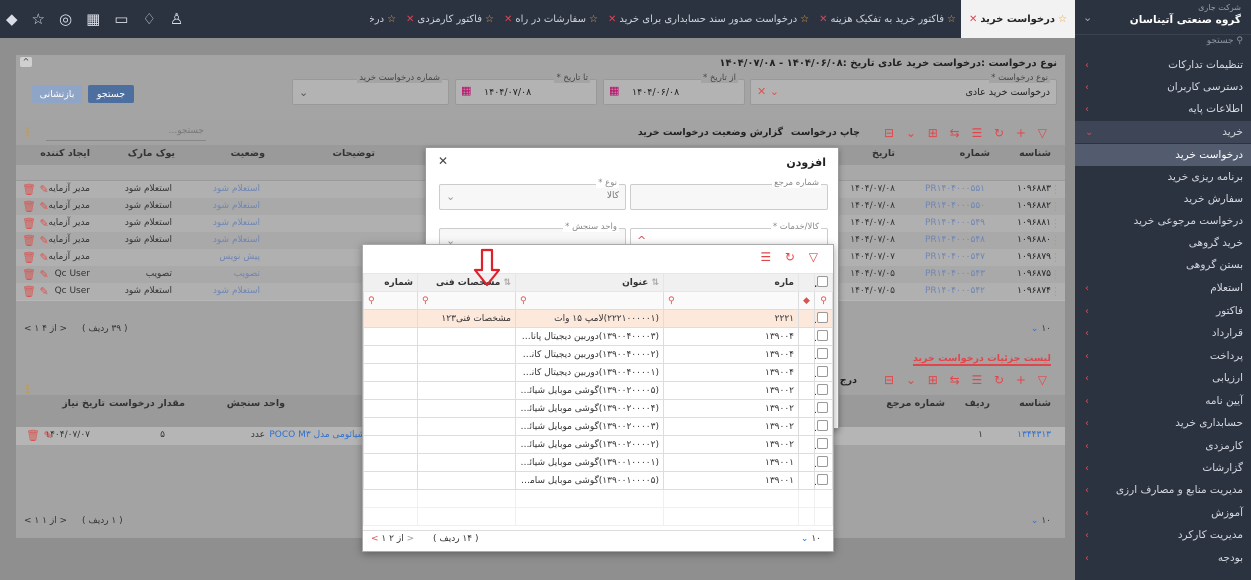  What do you see at coordinates (1163, 288) in the screenshot?
I see `sidebar-item: ‹ استعلام` at bounding box center [1163, 288].